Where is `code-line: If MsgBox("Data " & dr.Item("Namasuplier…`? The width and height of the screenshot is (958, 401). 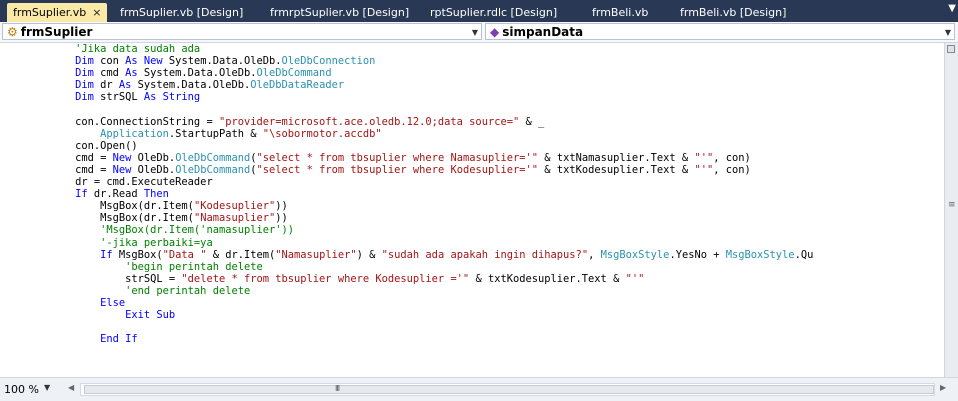 code-line: If MsgBox("Data " & dr.Item("Namasuplier… is located at coordinates (407, 254).